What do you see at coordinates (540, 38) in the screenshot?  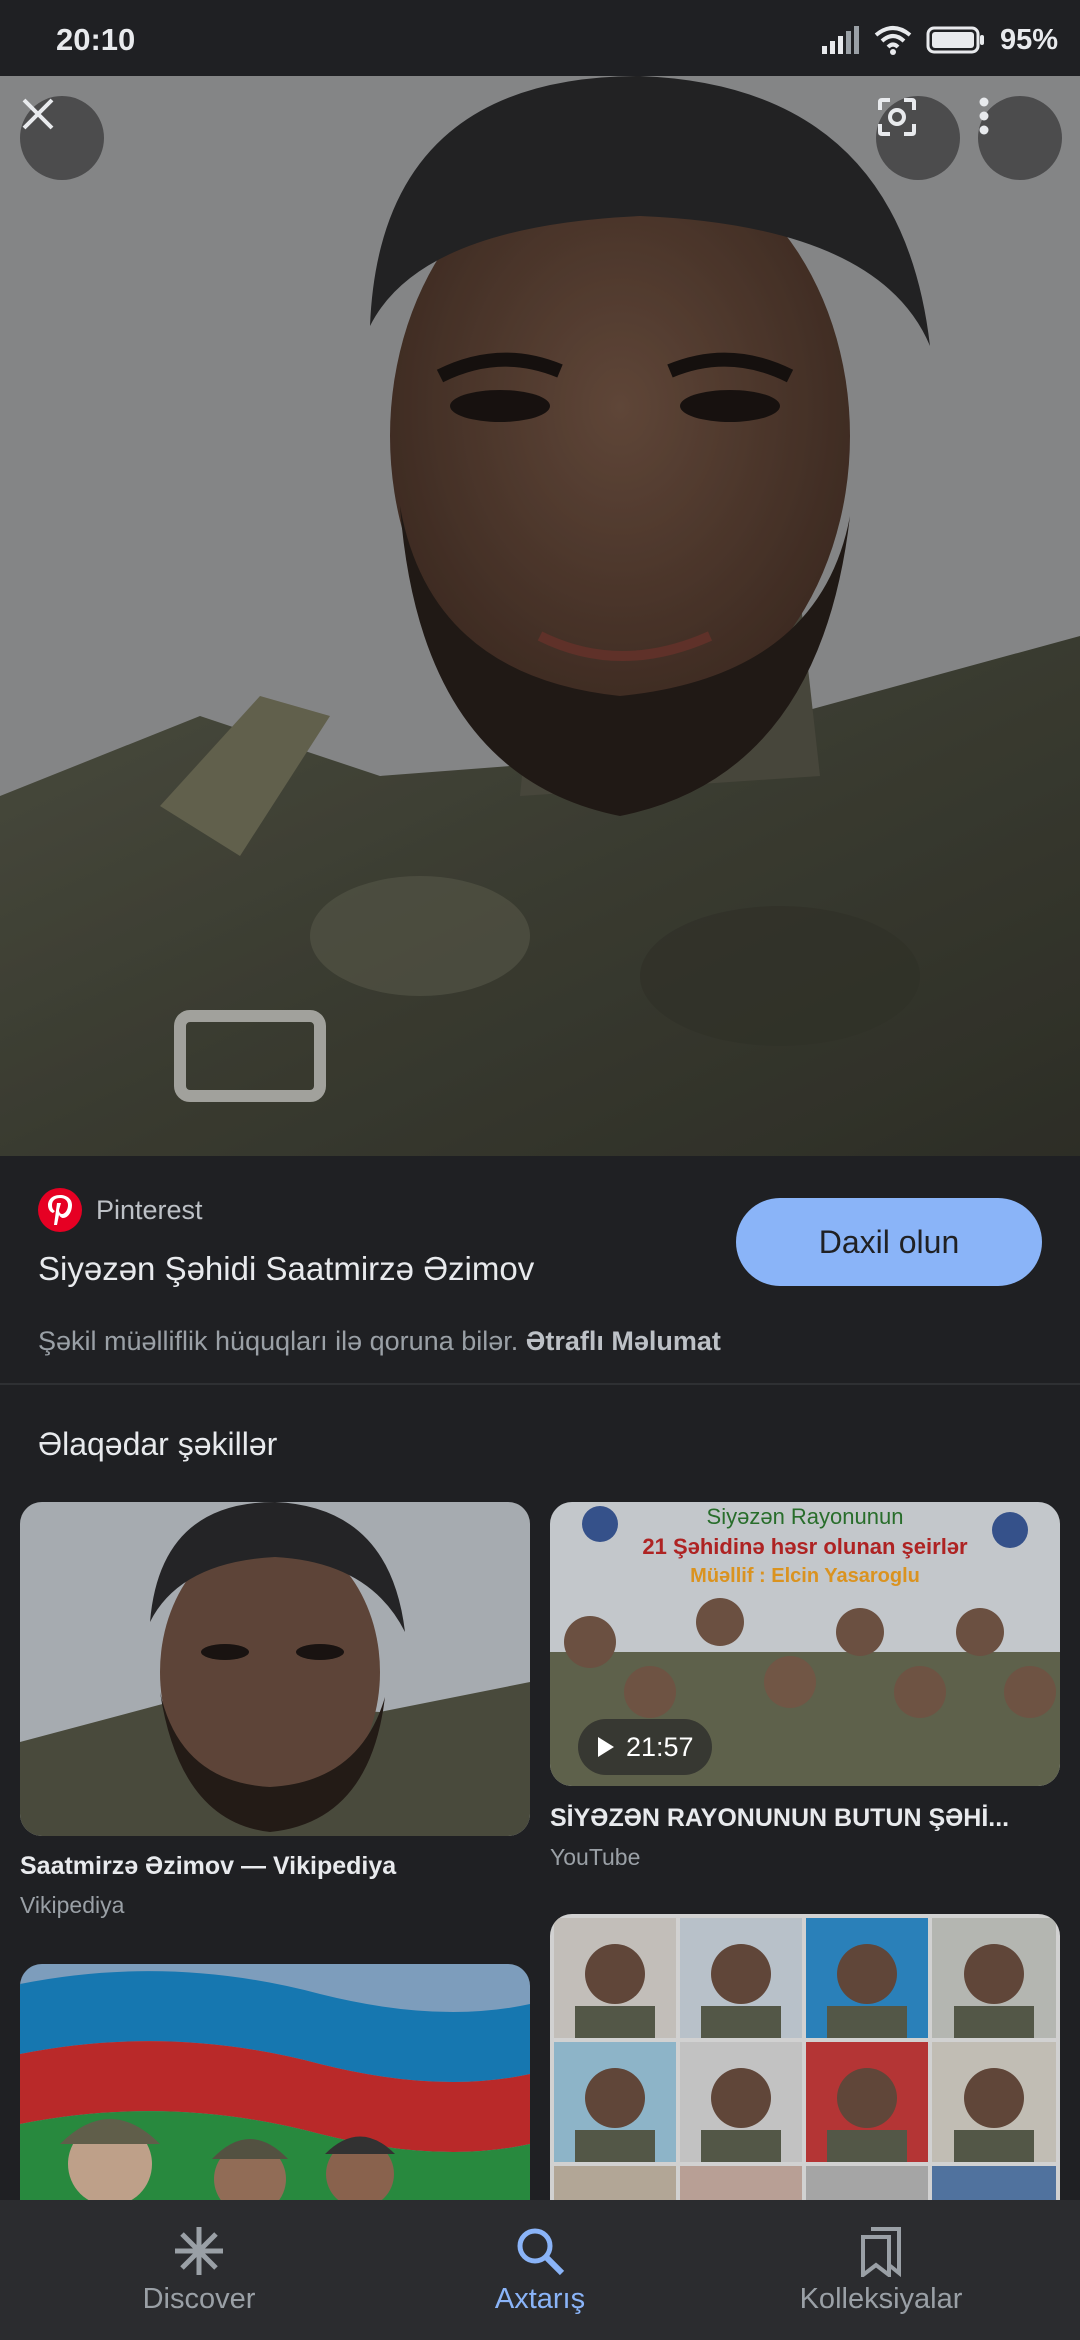 I see `status-bar: 20:10 95%` at bounding box center [540, 38].